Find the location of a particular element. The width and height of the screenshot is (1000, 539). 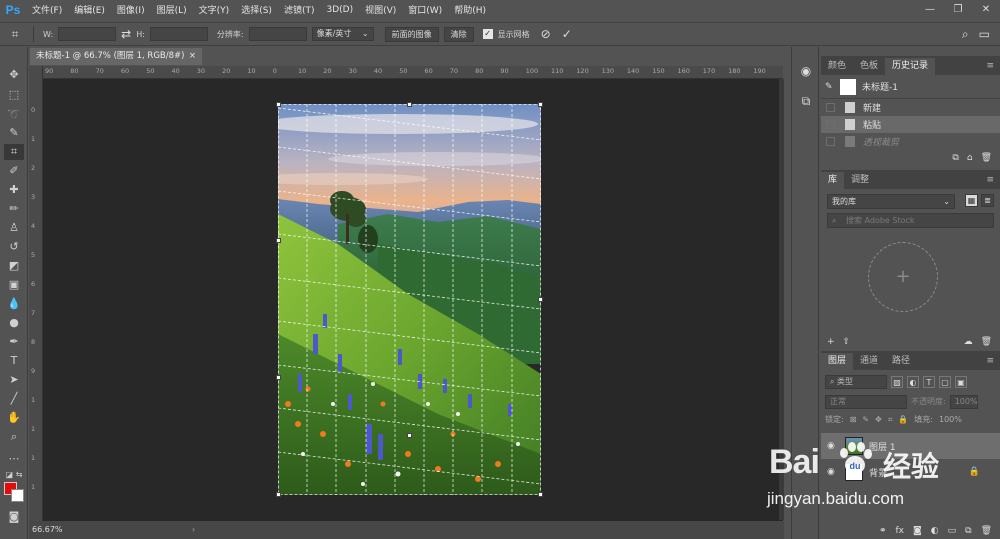

document-tab: 未标题-1 @ 66.7% (图层 1, RGB/8#) * × is located at coordinates (116, 63).